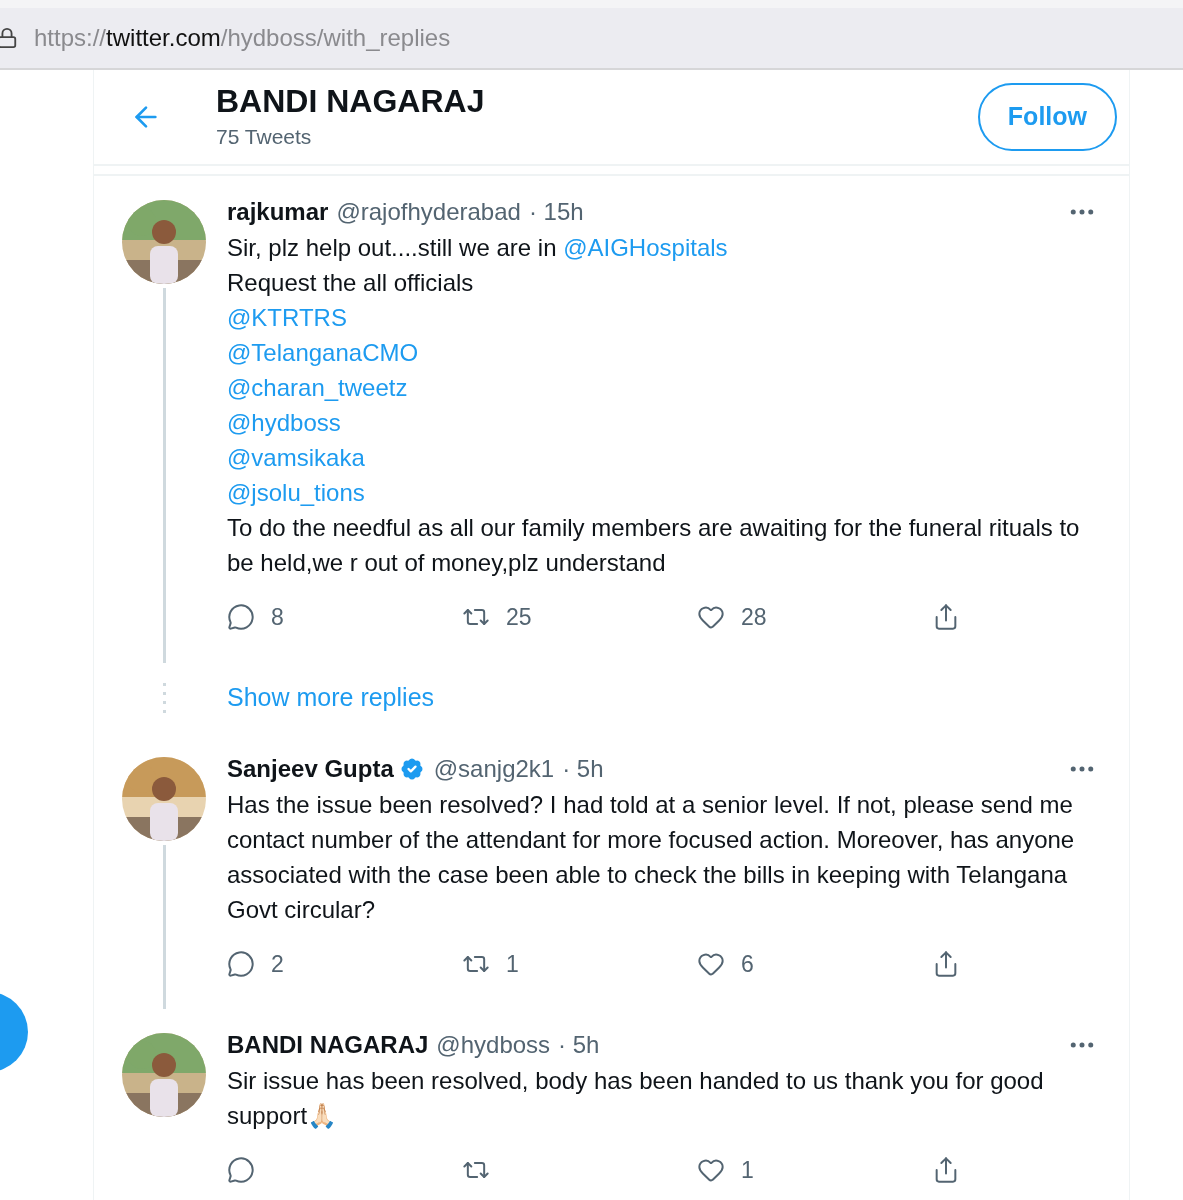  I want to click on tweet-text: Sir, plz help out....still we are in @AIGHospitals, so click(478, 248).